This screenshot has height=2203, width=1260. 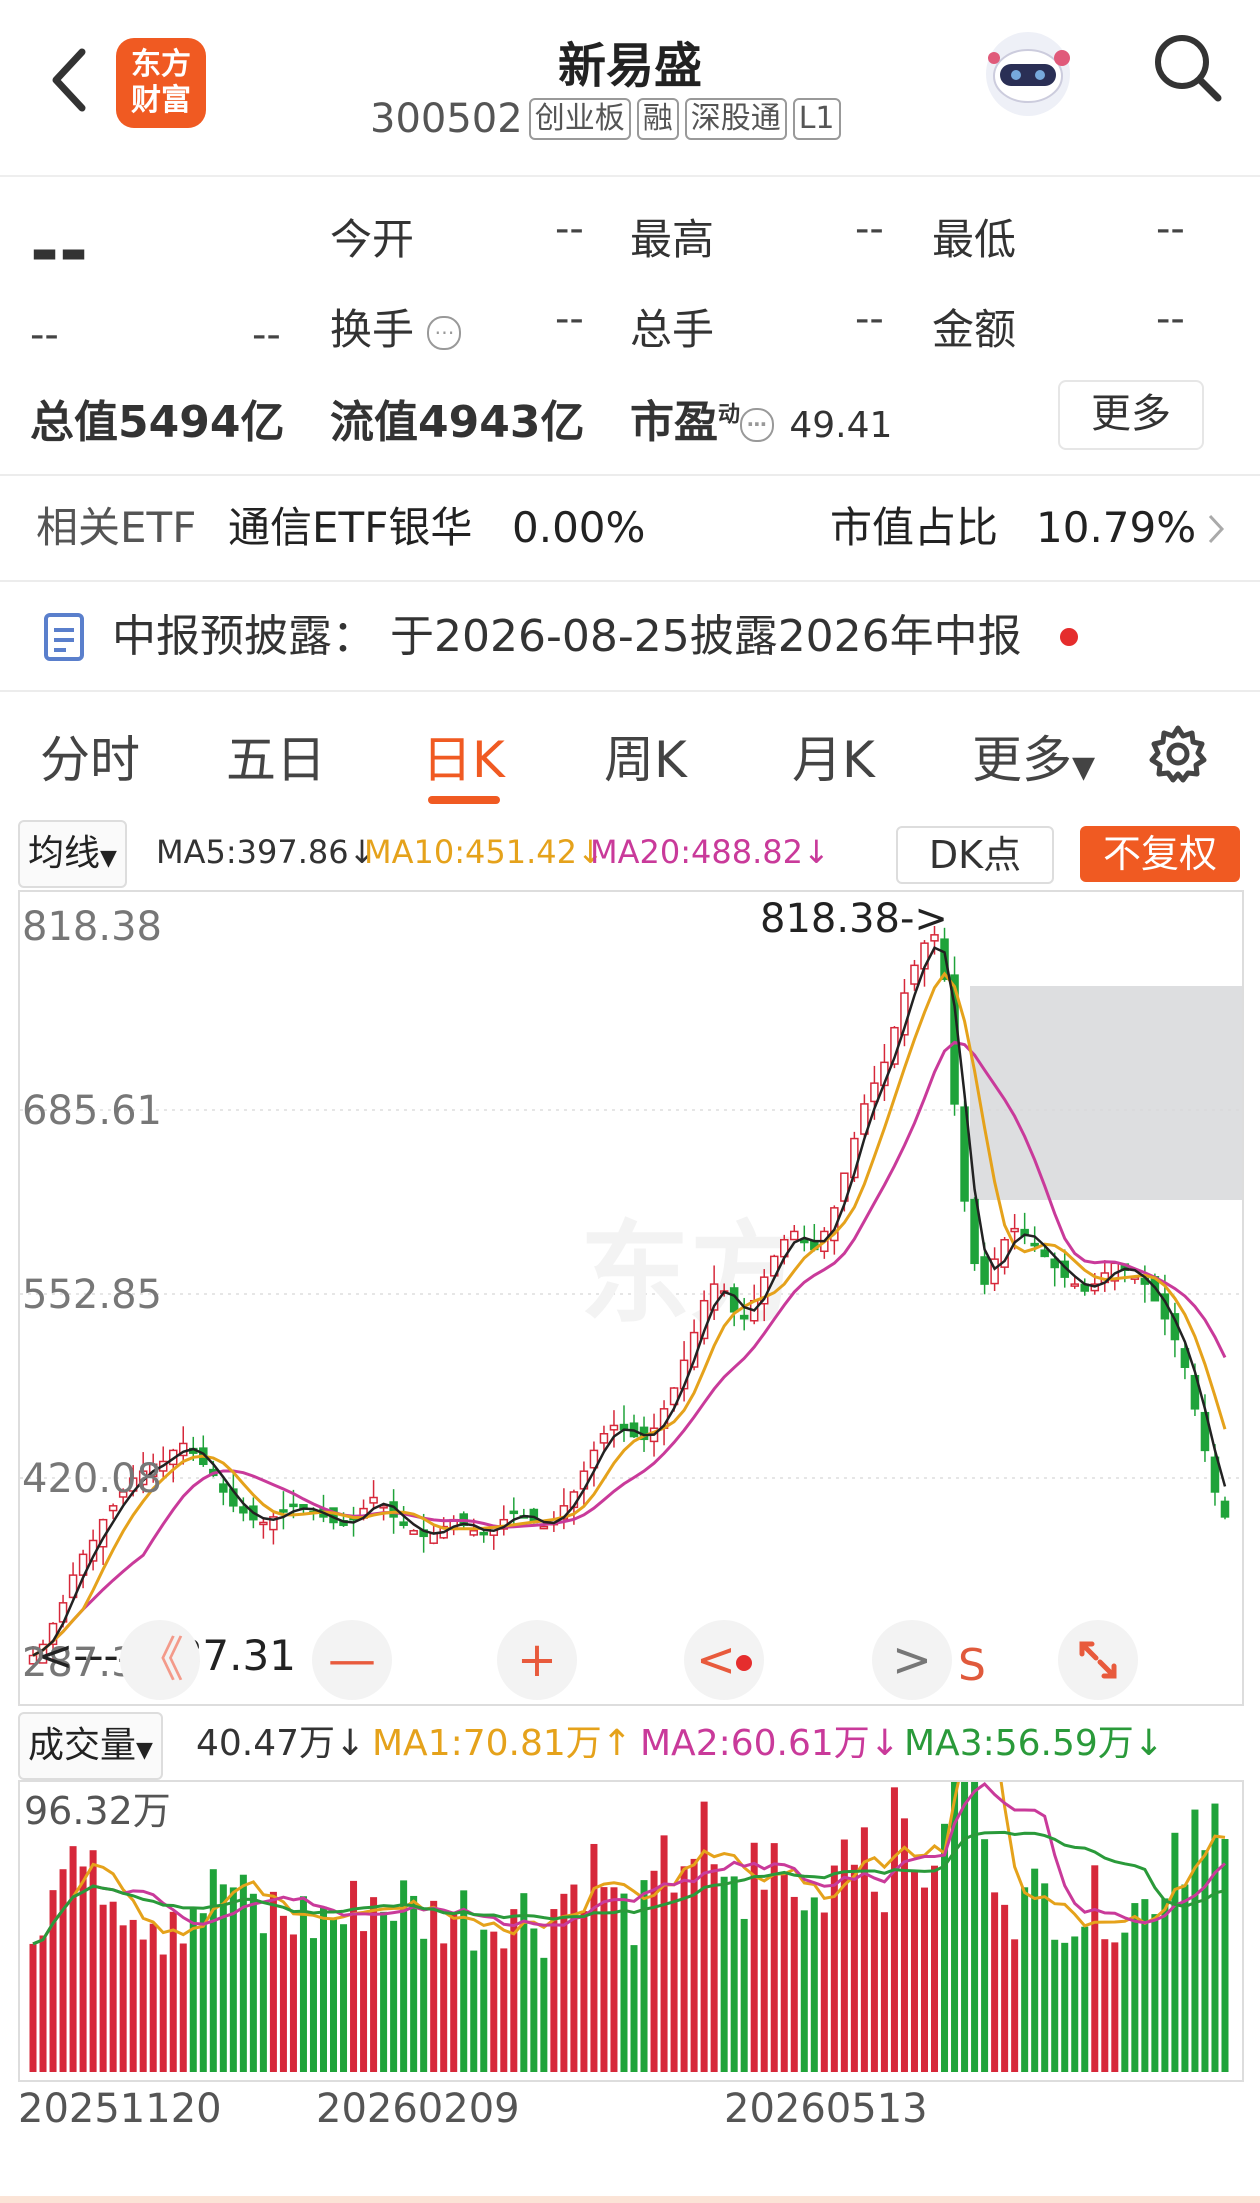 What do you see at coordinates (463, 756) in the screenshot?
I see `tab-daily-k: 日K` at bounding box center [463, 756].